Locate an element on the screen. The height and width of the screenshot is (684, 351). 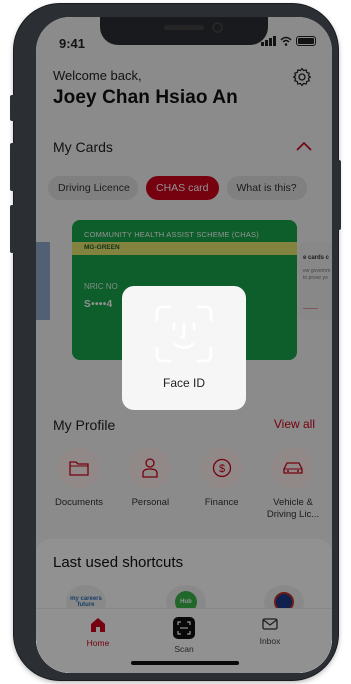
faceid-dialog: Face ID is located at coordinates (184, 348).